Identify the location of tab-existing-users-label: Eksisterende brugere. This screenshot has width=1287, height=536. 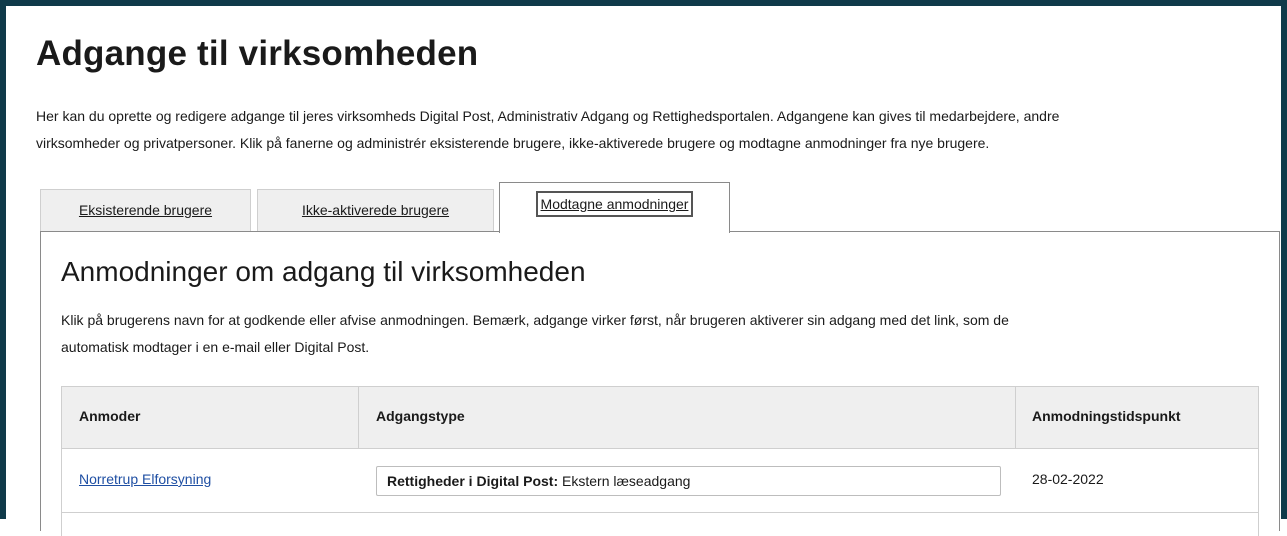
(145, 210).